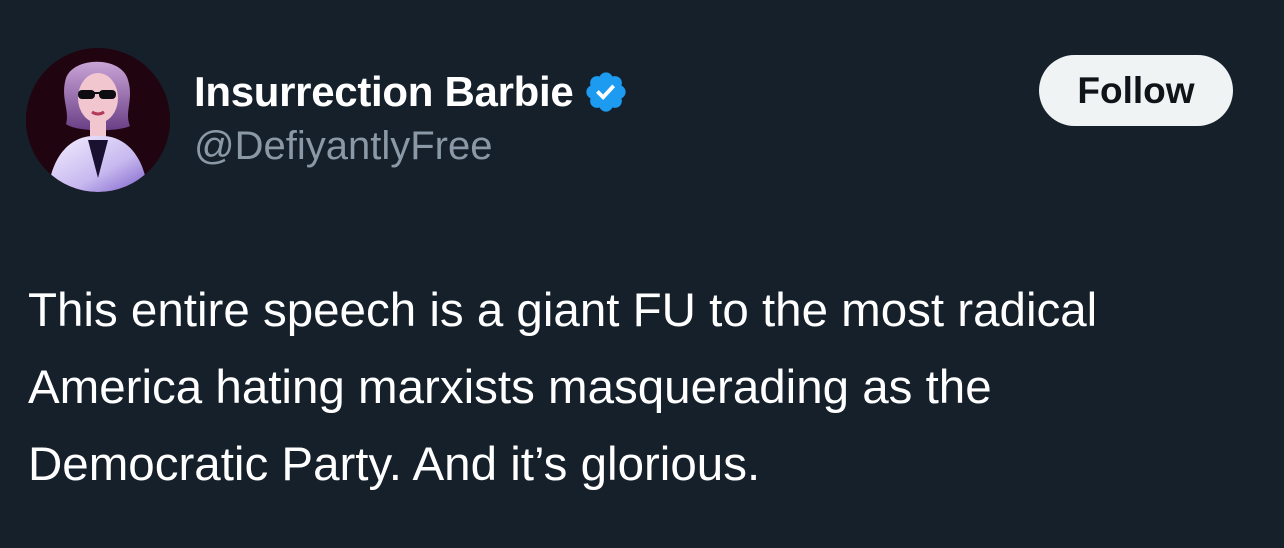  I want to click on tweet-text-line: Democratic Party. And it’s glorious., so click(394, 464).